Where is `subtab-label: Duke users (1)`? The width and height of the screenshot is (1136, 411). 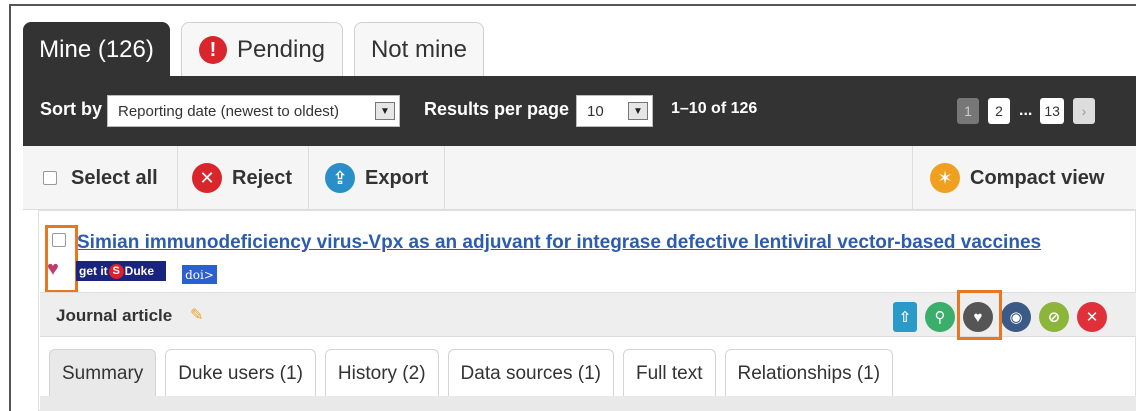
subtab-label: Duke users (1) is located at coordinates (240, 373).